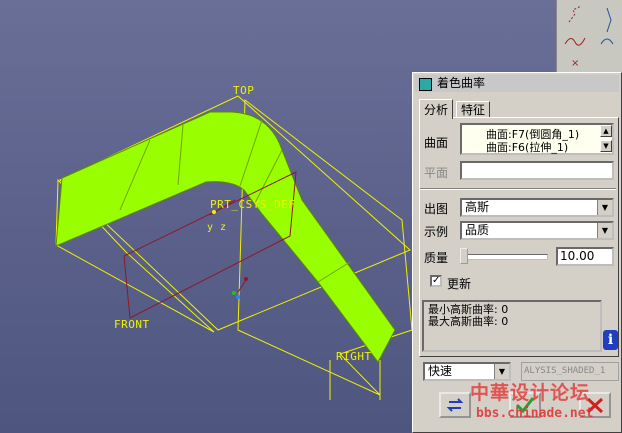 The width and height of the screenshot is (622, 433). I want to click on dialog-title: 着色曲率, so click(461, 83).